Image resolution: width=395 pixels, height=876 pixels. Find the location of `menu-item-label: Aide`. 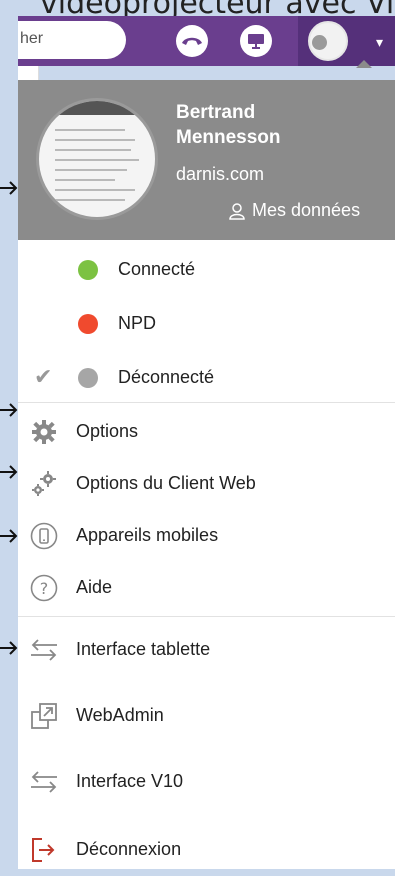

menu-item-label: Aide is located at coordinates (94, 587).